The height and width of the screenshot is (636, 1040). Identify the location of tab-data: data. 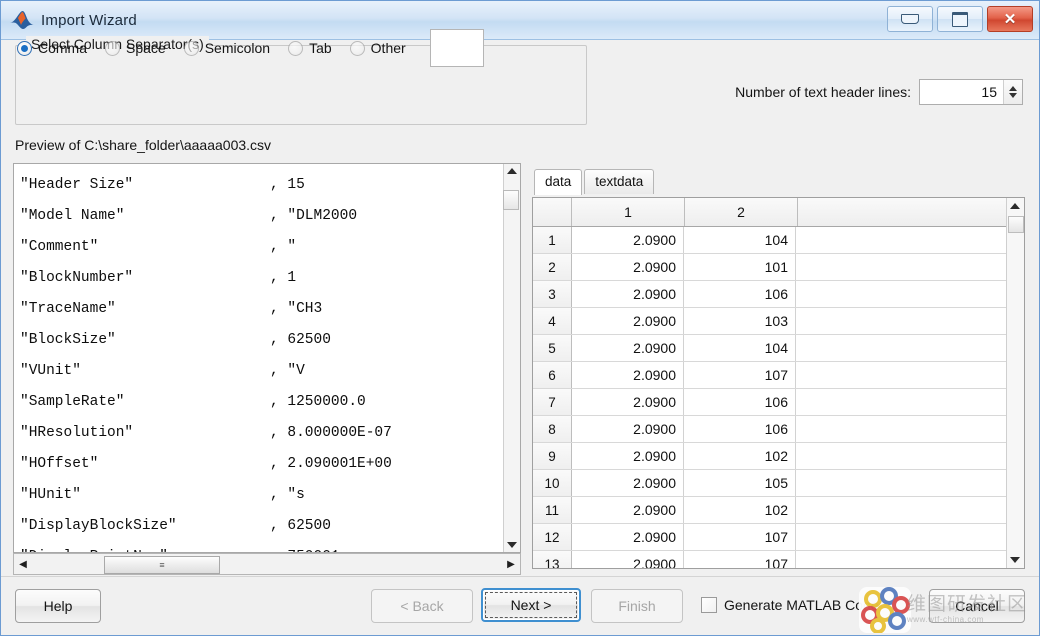
(558, 182).